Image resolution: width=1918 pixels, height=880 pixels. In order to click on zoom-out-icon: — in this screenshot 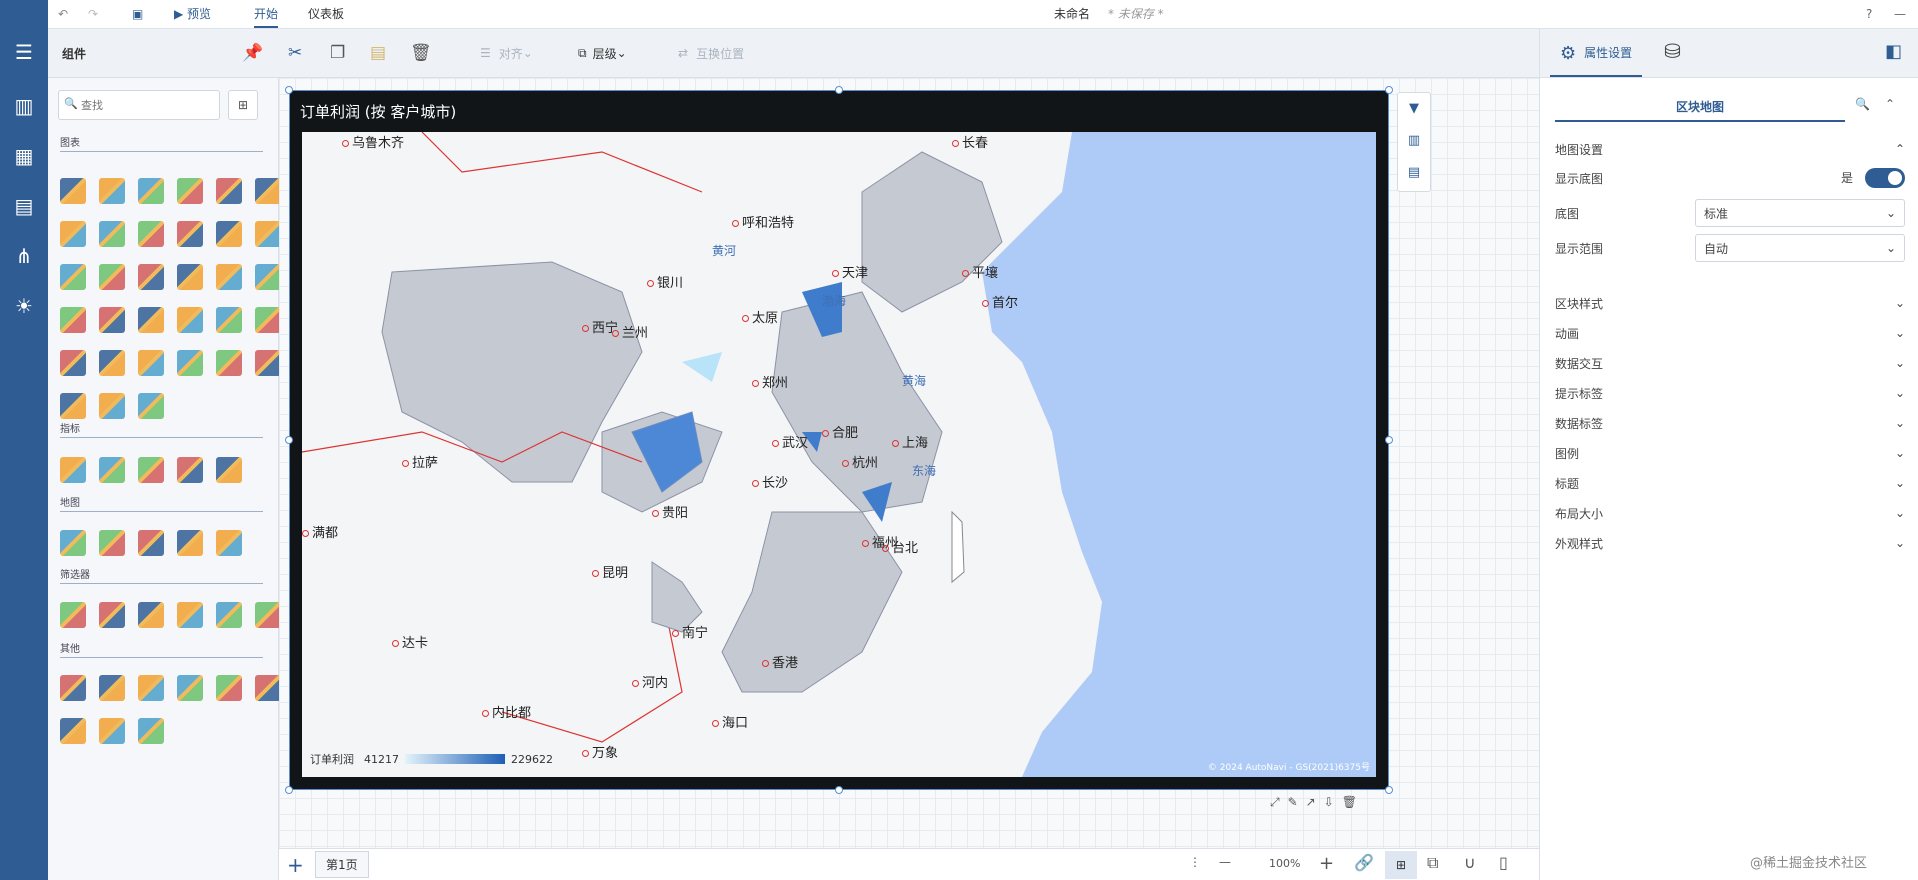, I will do `click(1225, 862)`.